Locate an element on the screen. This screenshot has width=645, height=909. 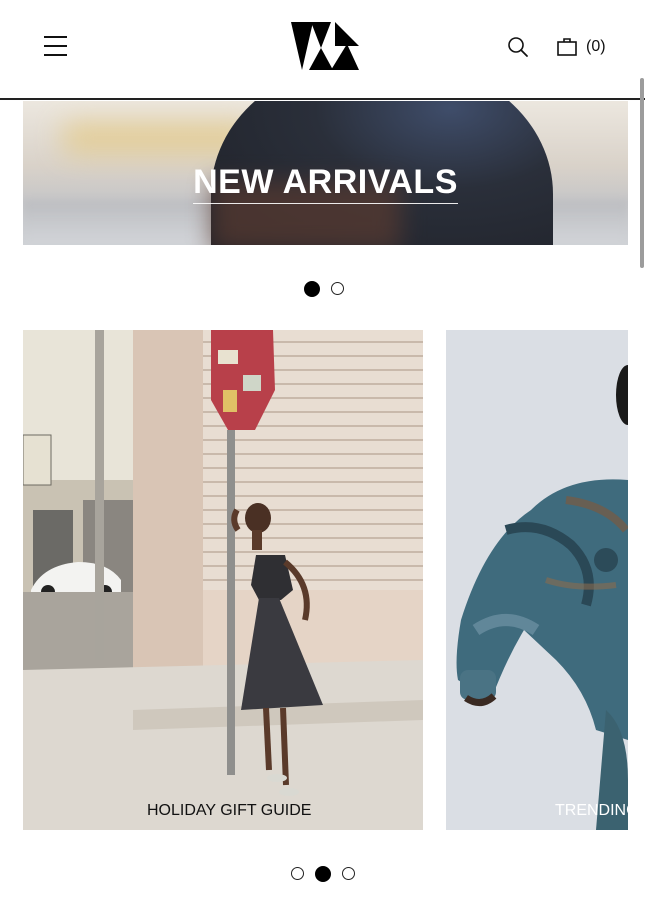
brand-logo-icon is located at coordinates (325, 47).